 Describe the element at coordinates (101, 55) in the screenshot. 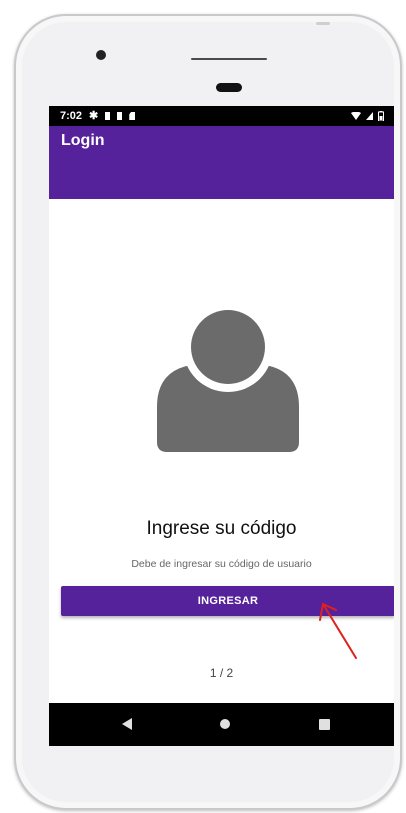

I see `front-camera` at that location.